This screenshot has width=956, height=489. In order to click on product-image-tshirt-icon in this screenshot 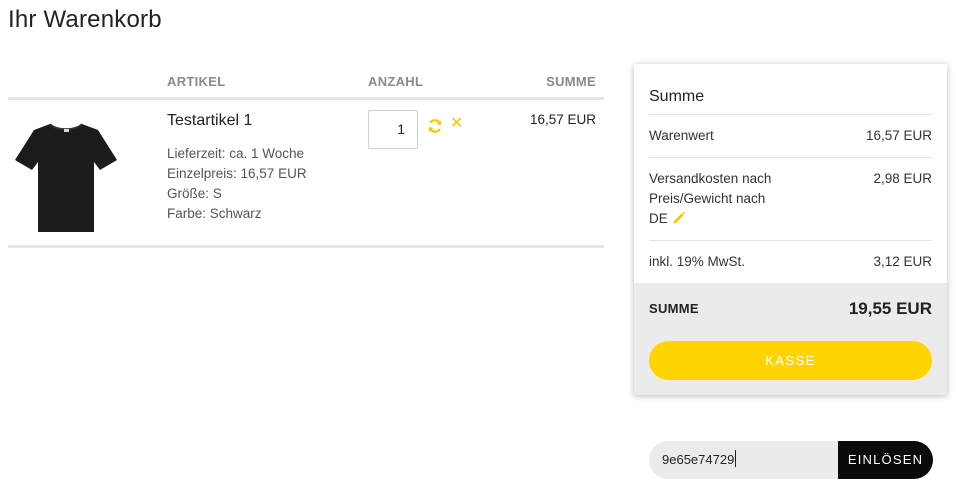, I will do `click(66, 176)`.